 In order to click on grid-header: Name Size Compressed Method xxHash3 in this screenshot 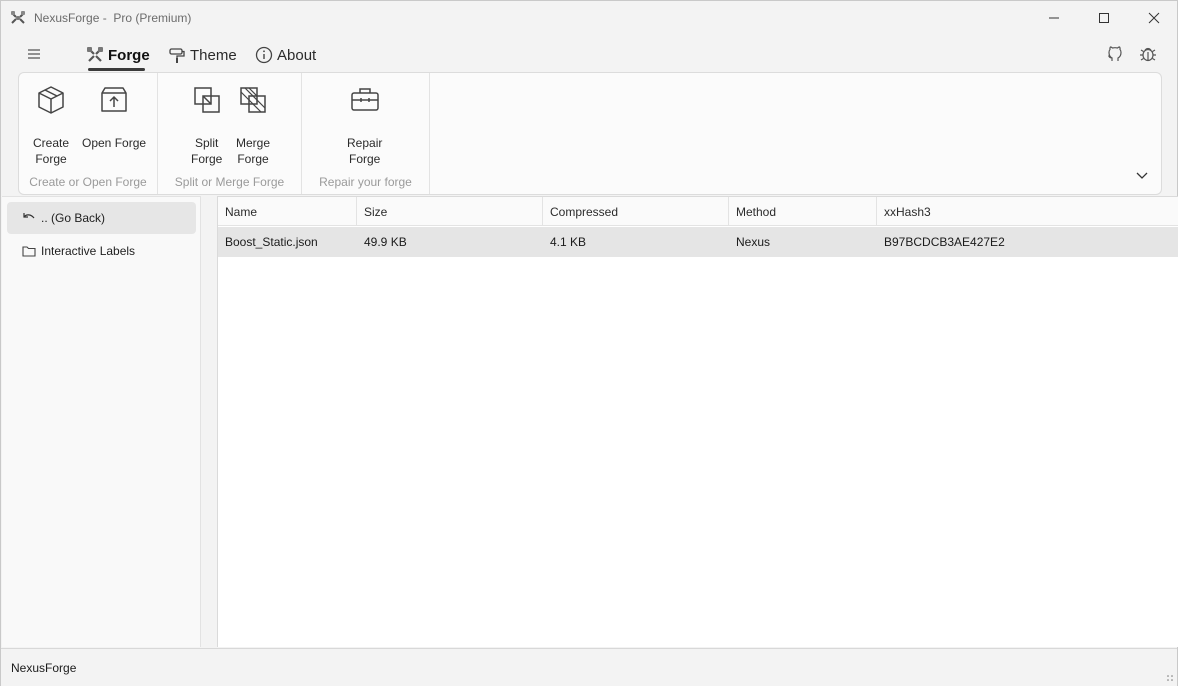, I will do `click(698, 211)`.